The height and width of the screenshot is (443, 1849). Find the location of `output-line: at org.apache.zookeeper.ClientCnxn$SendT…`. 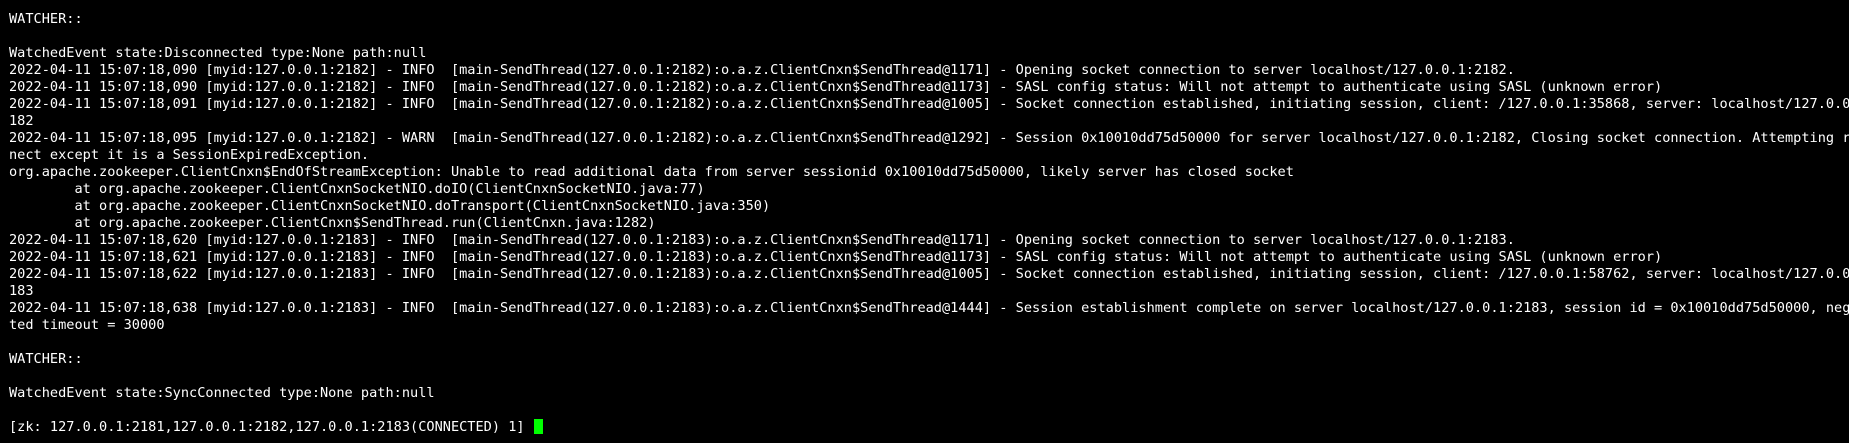

output-line: at org.apache.zookeeper.ClientCnxn$SendT… is located at coordinates (332, 223).